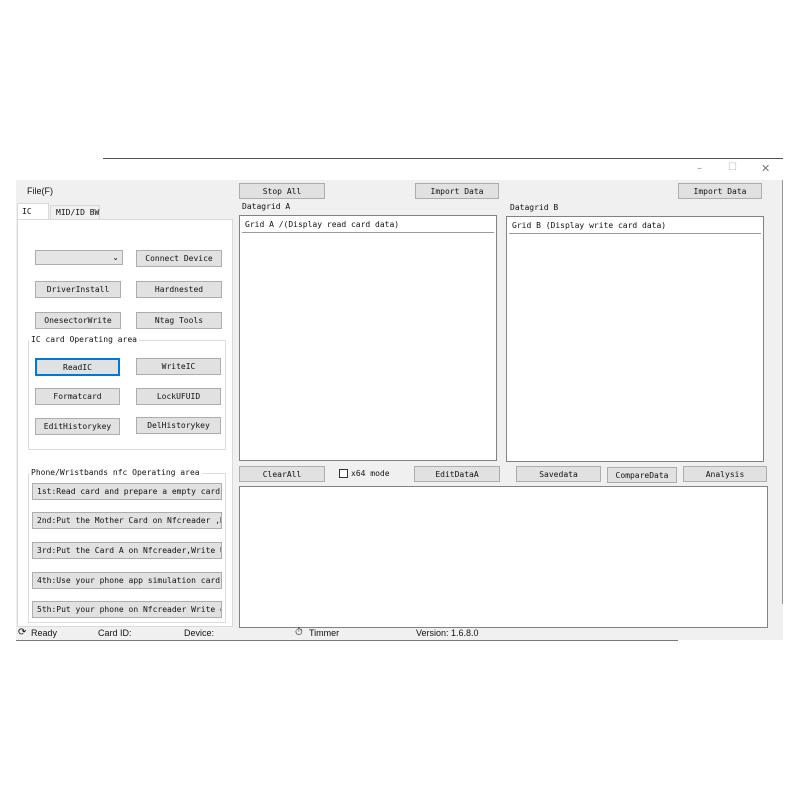 The image size is (800, 800). What do you see at coordinates (115, 472) in the screenshot?
I see `phone-nfc-operating-area-title: Phone/Wristbands nfc Operating area` at bounding box center [115, 472].